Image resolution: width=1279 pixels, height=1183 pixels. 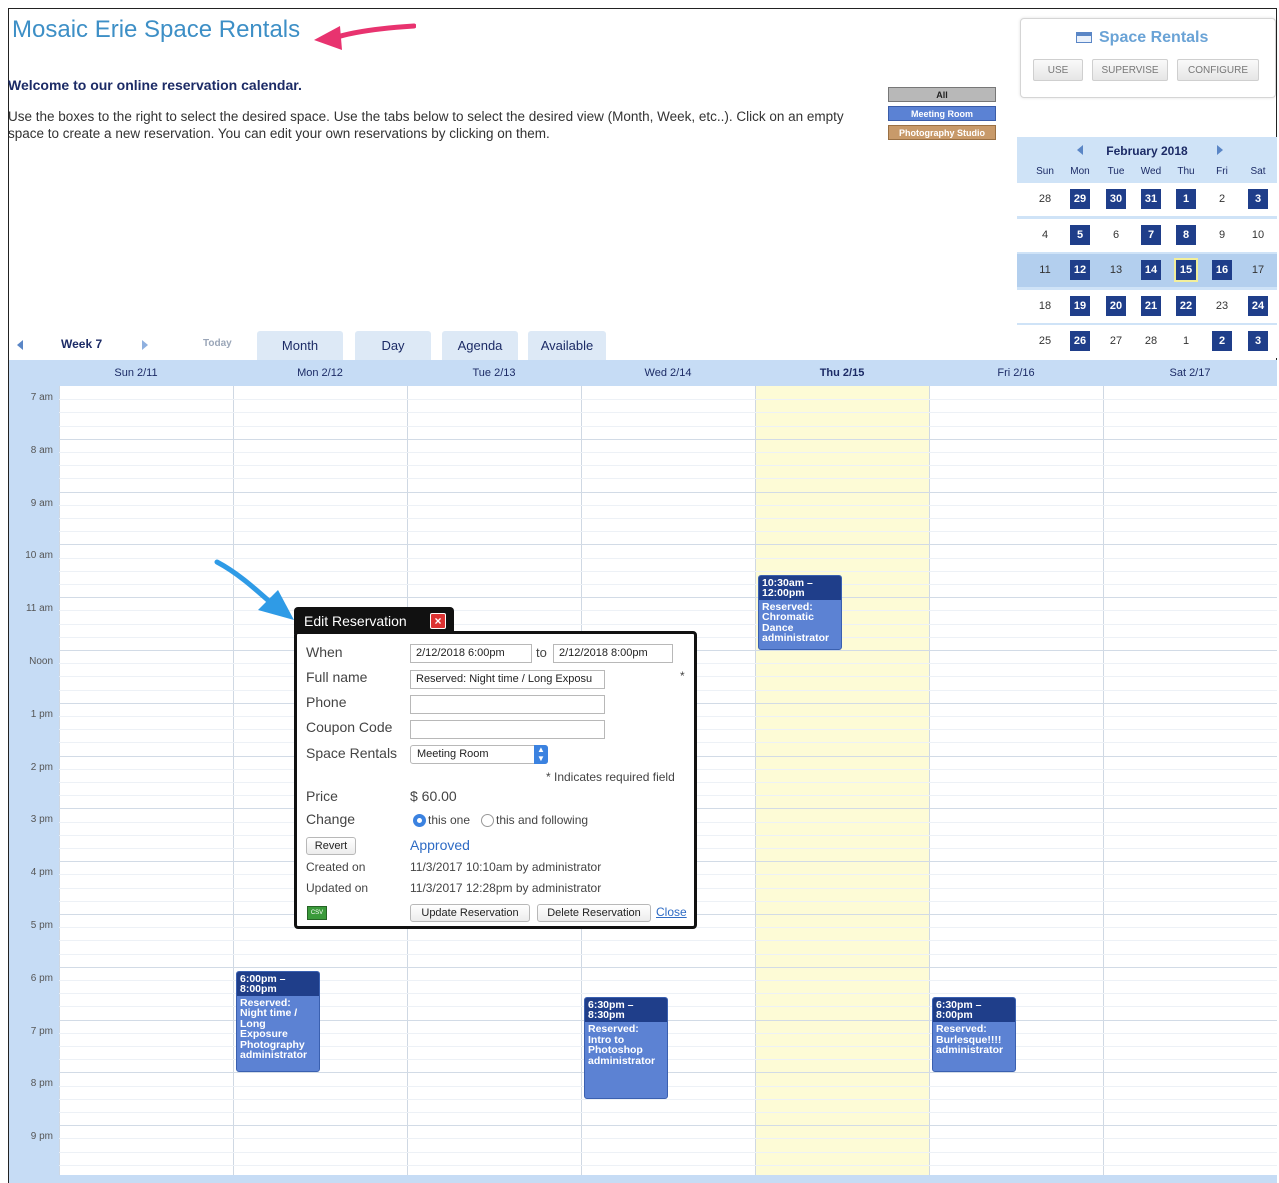 I want to click on delete-reservation-button: Delete Reservation, so click(x=594, y=913).